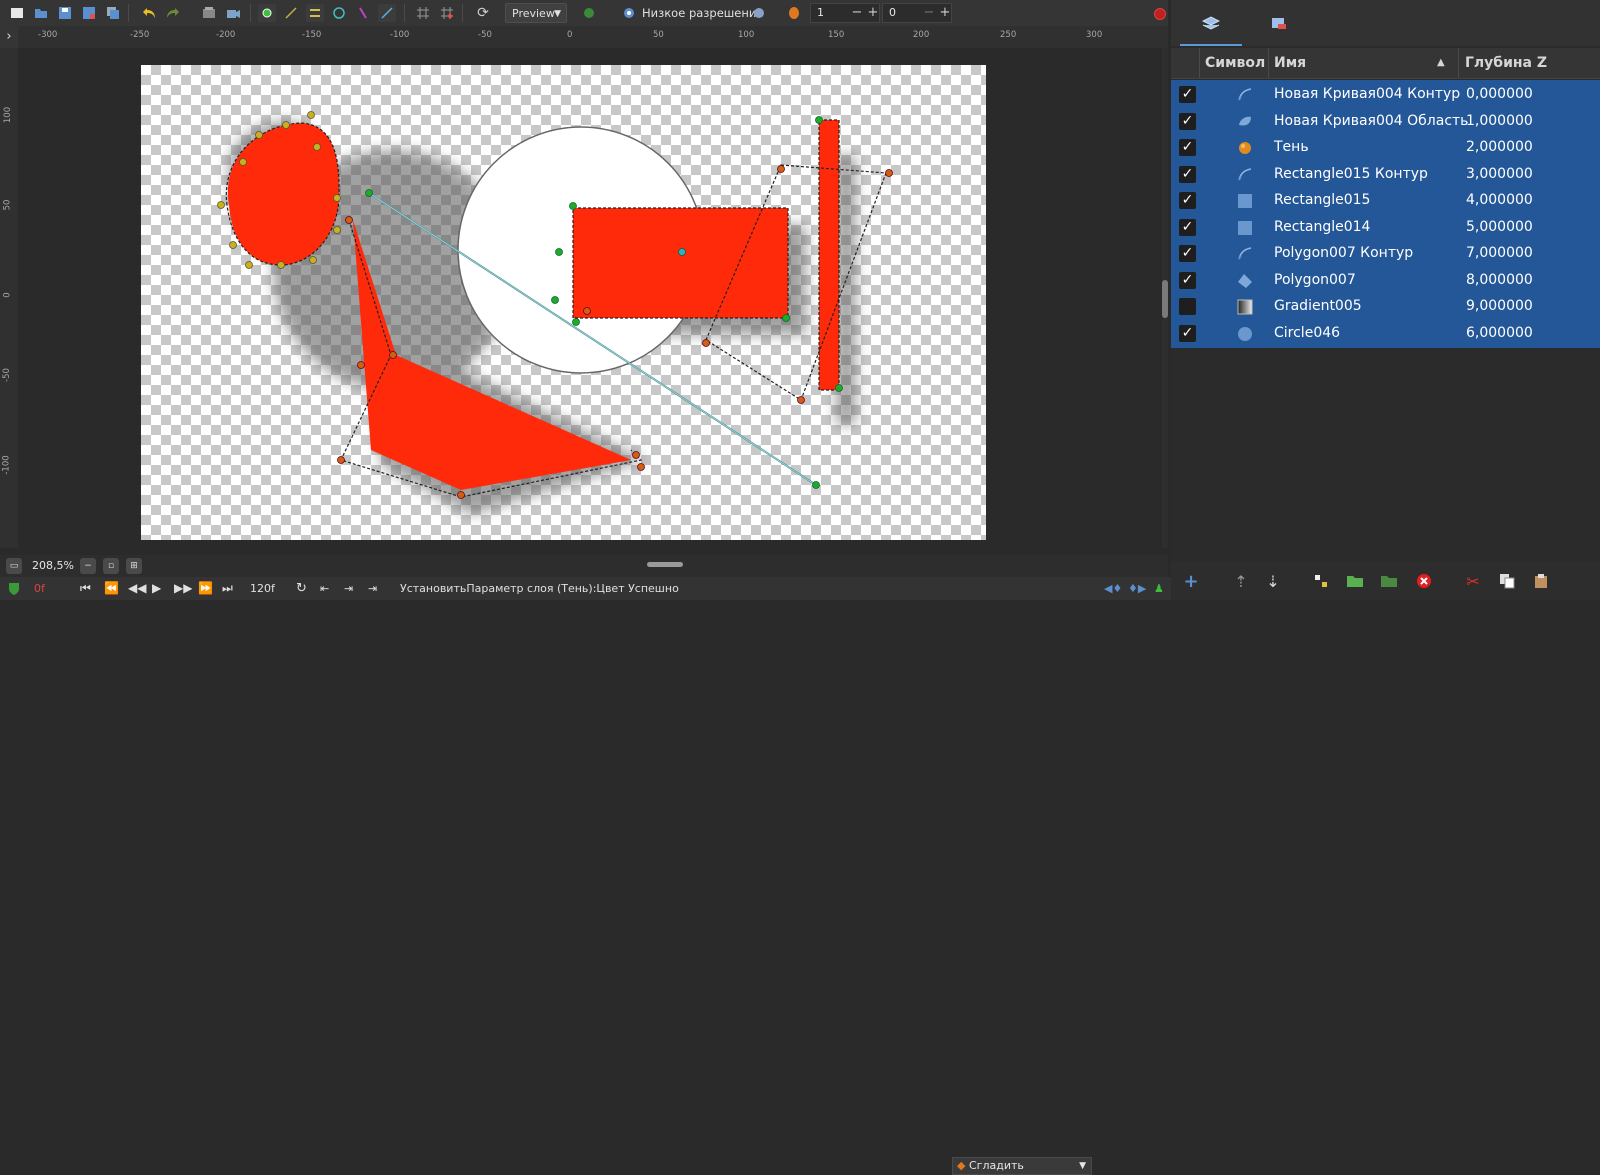 Image resolution: width=1600 pixels, height=1175 pixels. Describe the element at coordinates (1191, 581) in the screenshot. I see `new-layer-icon: +` at that location.